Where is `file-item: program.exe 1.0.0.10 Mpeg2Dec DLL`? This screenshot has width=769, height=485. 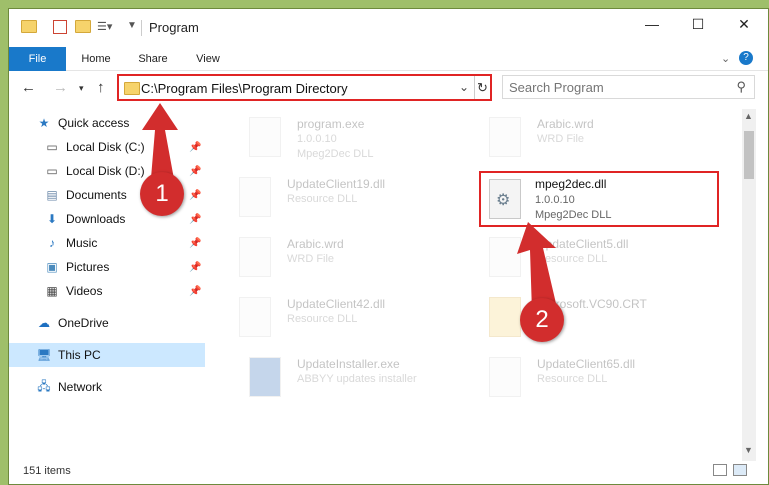
file-item: program.exe 1.0.0.10 Mpeg2Dec DLL is located at coordinates (347, 139).